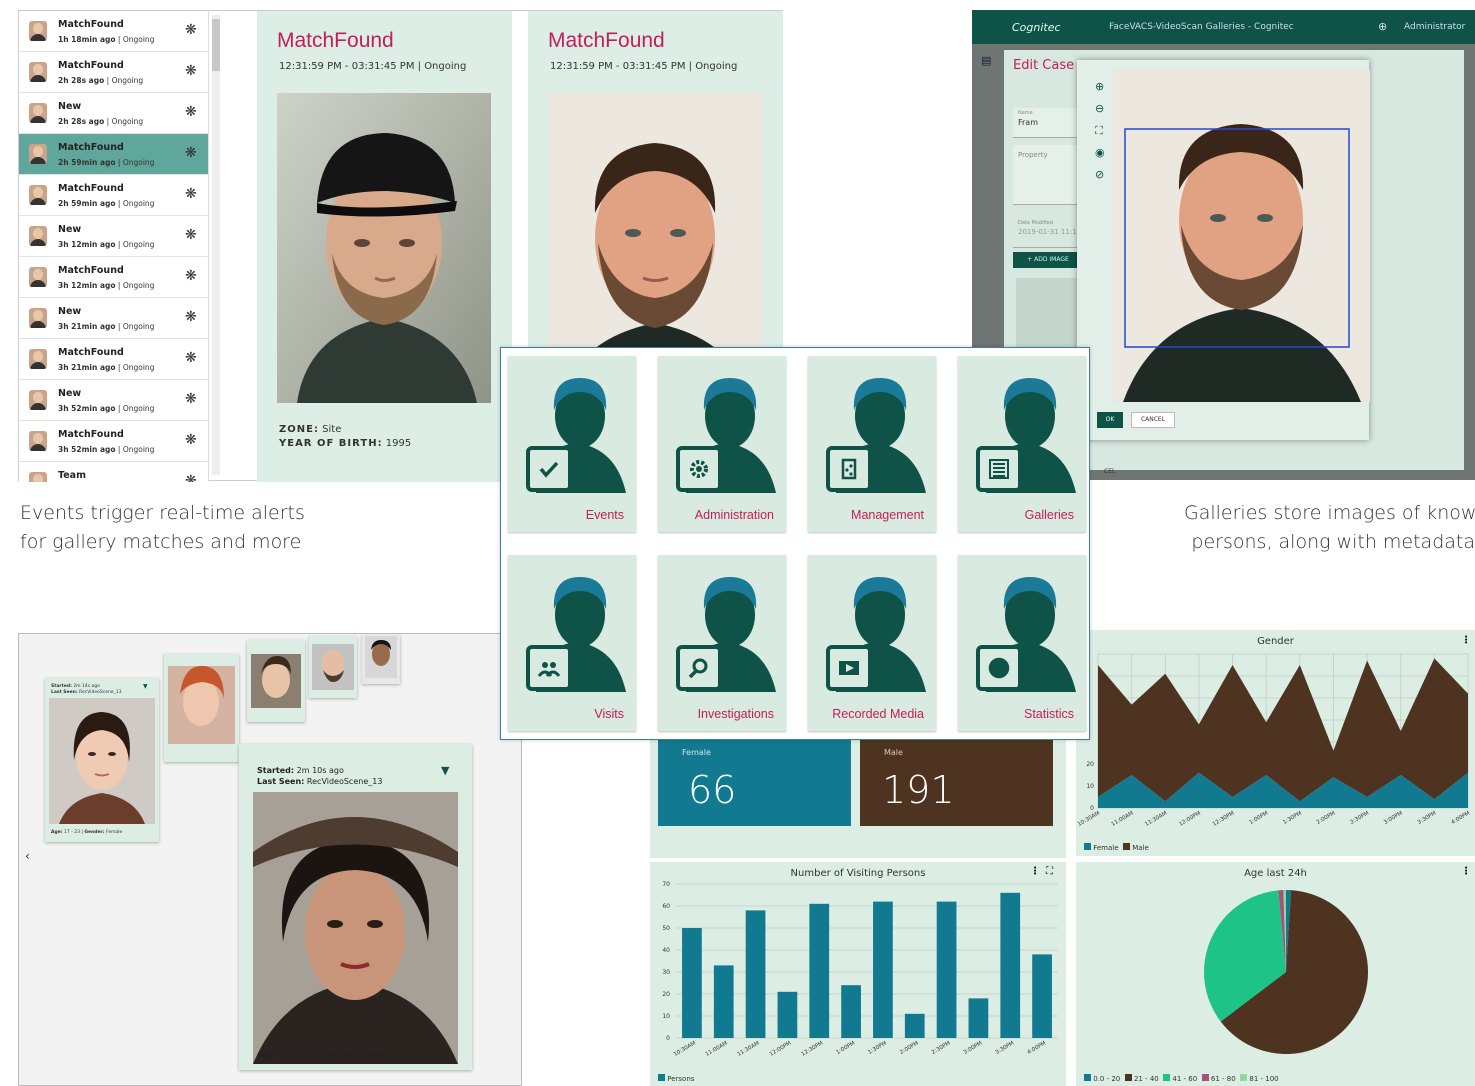  I want to click on legend-label: Male, so click(1140, 848).